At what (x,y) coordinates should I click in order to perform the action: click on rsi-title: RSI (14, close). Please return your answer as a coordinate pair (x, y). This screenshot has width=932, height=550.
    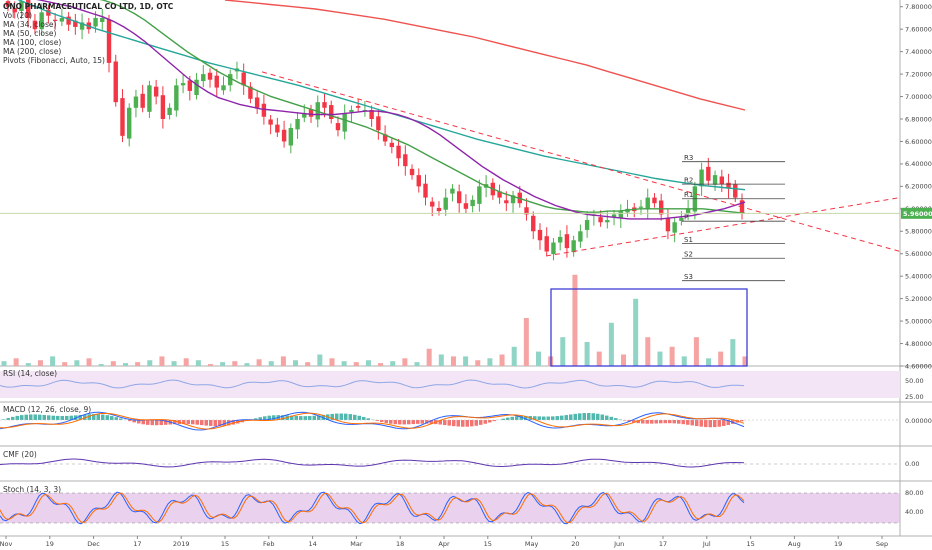
    Looking at the image, I should click on (30, 373).